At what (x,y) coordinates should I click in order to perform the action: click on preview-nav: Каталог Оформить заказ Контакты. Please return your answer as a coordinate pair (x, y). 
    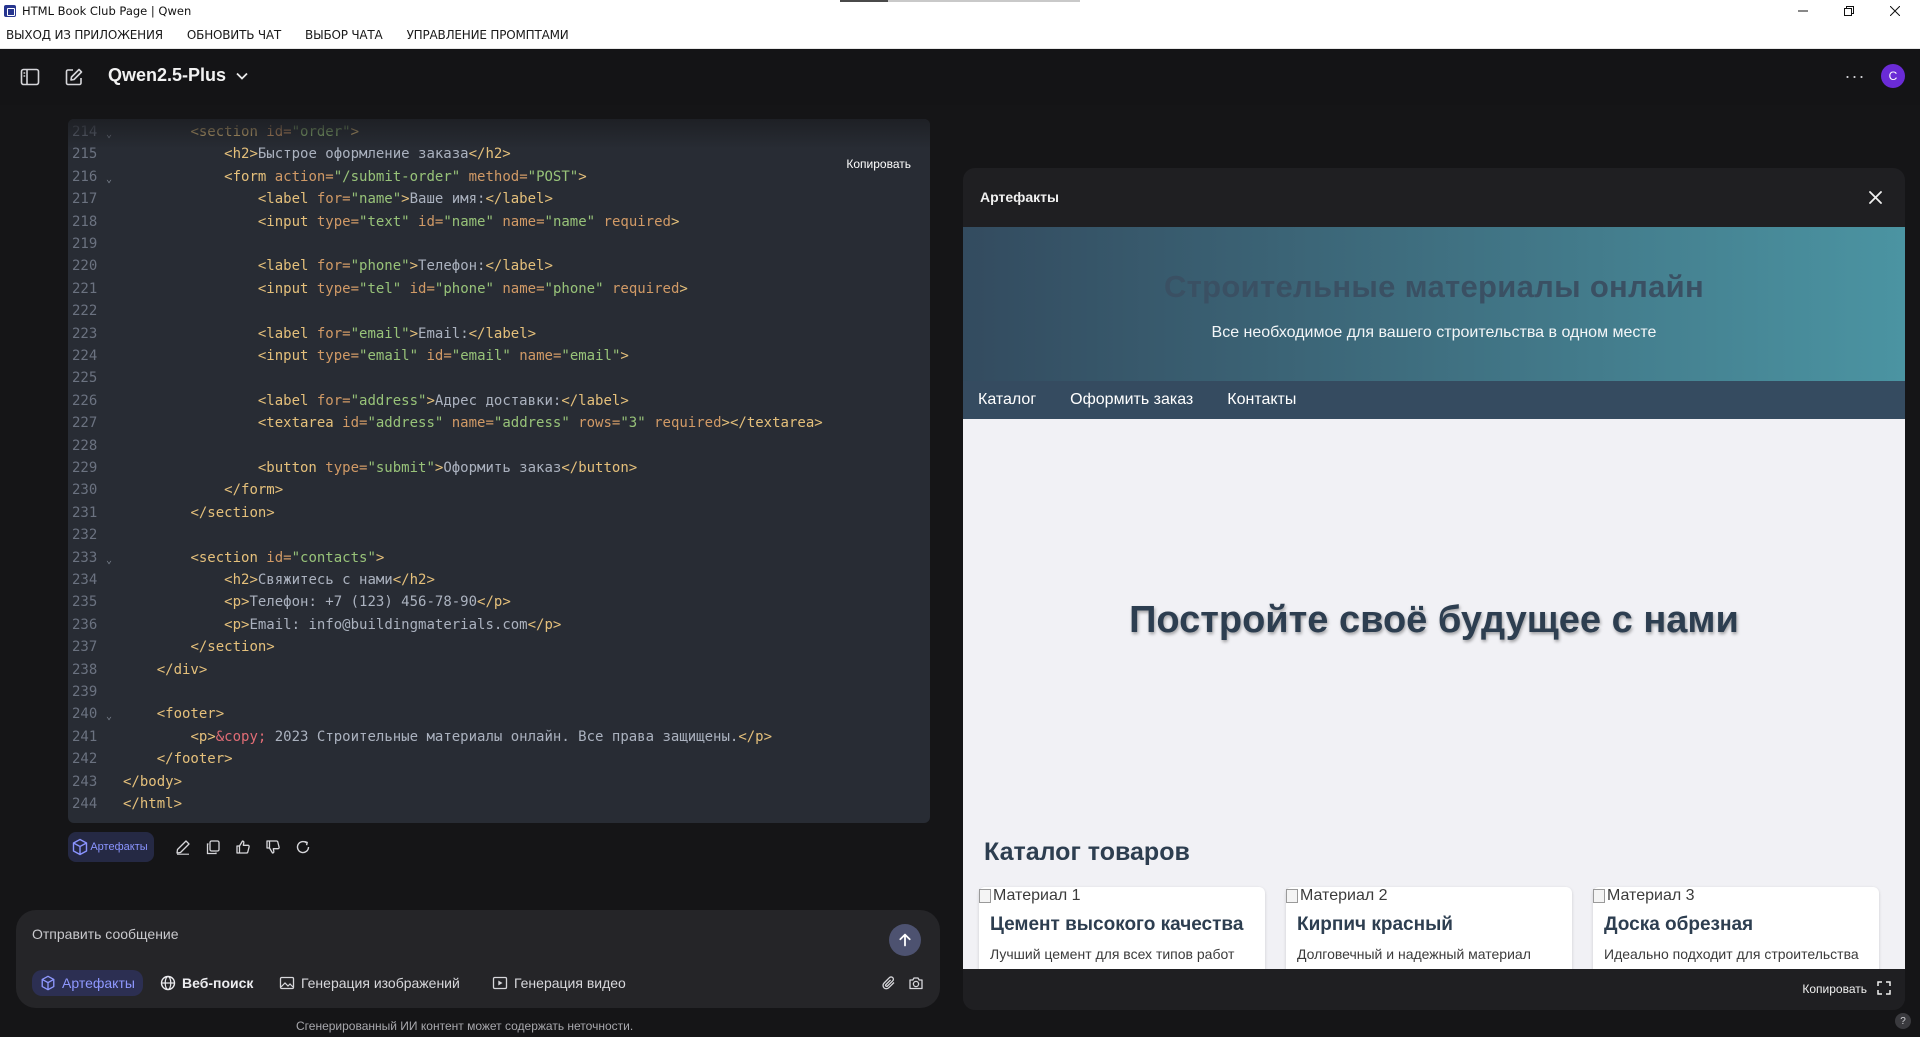
    Looking at the image, I should click on (1434, 400).